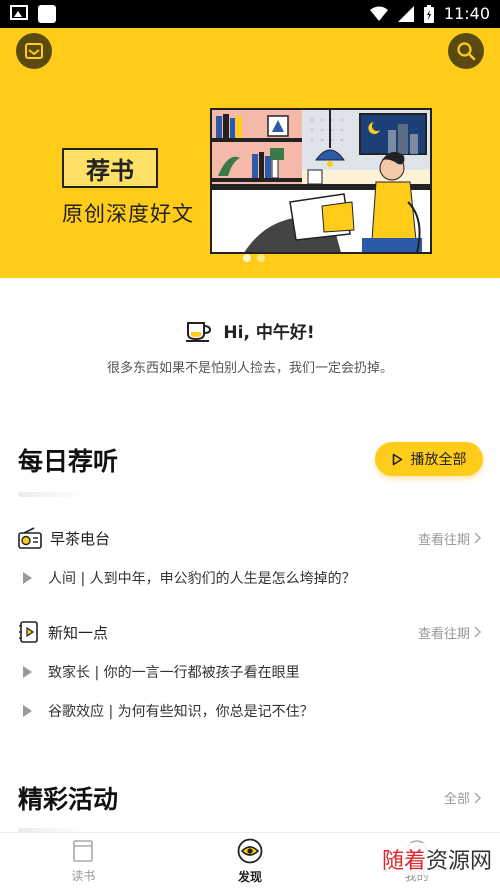 Image resolution: width=500 pixels, height=889 pixels. Describe the element at coordinates (199, 331) in the screenshot. I see `coffee-cup-icon` at that location.